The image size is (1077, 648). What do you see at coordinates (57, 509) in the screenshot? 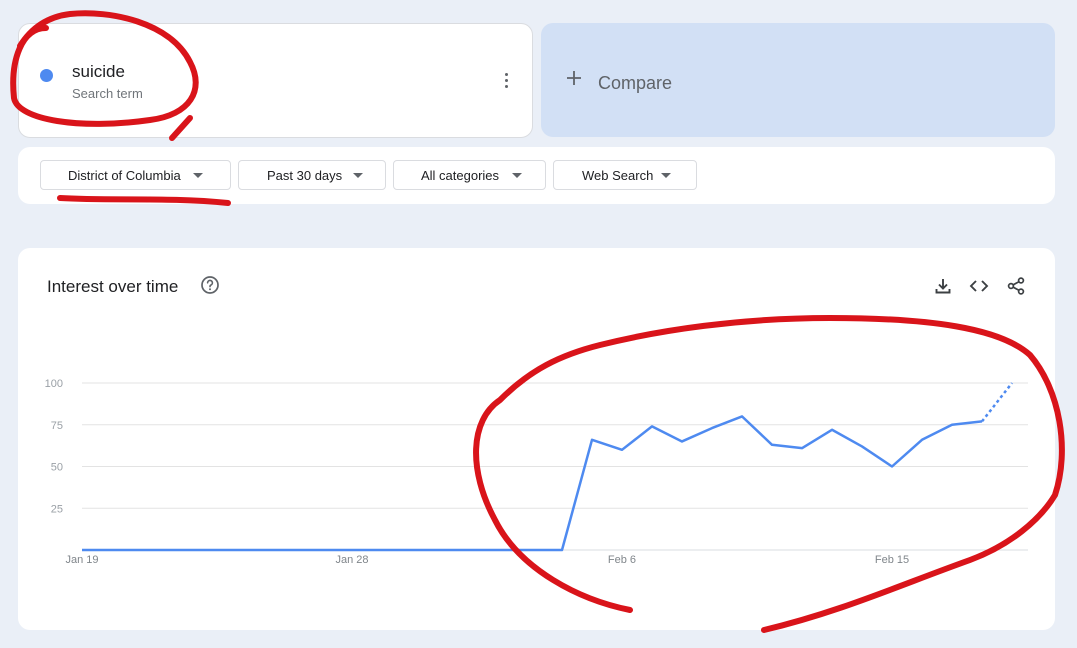
I see `y-tick-label: 25` at bounding box center [57, 509].